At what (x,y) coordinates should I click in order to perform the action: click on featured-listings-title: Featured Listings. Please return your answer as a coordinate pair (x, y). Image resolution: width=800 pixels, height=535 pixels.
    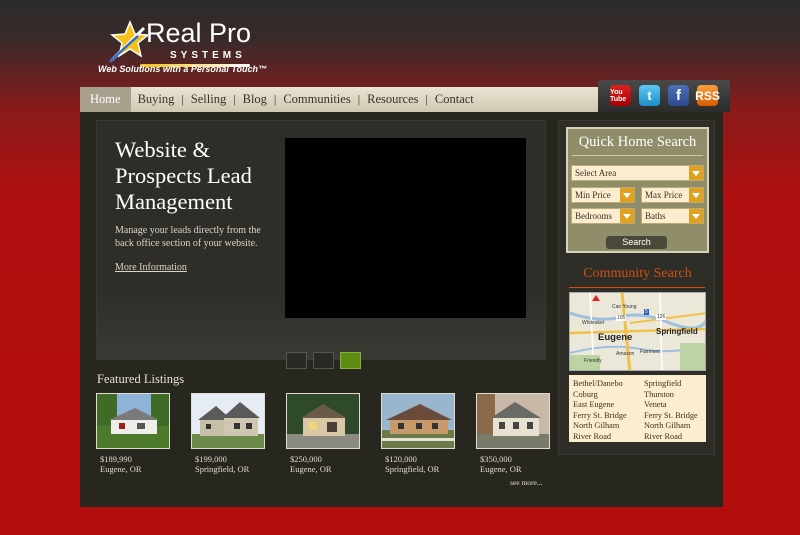
    Looking at the image, I should click on (141, 379).